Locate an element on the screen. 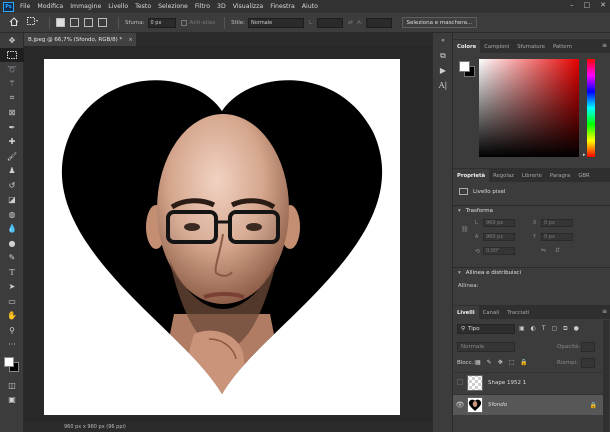 This screenshot has width=610, height=432. angle-field: 0,00° is located at coordinates (499, 251).